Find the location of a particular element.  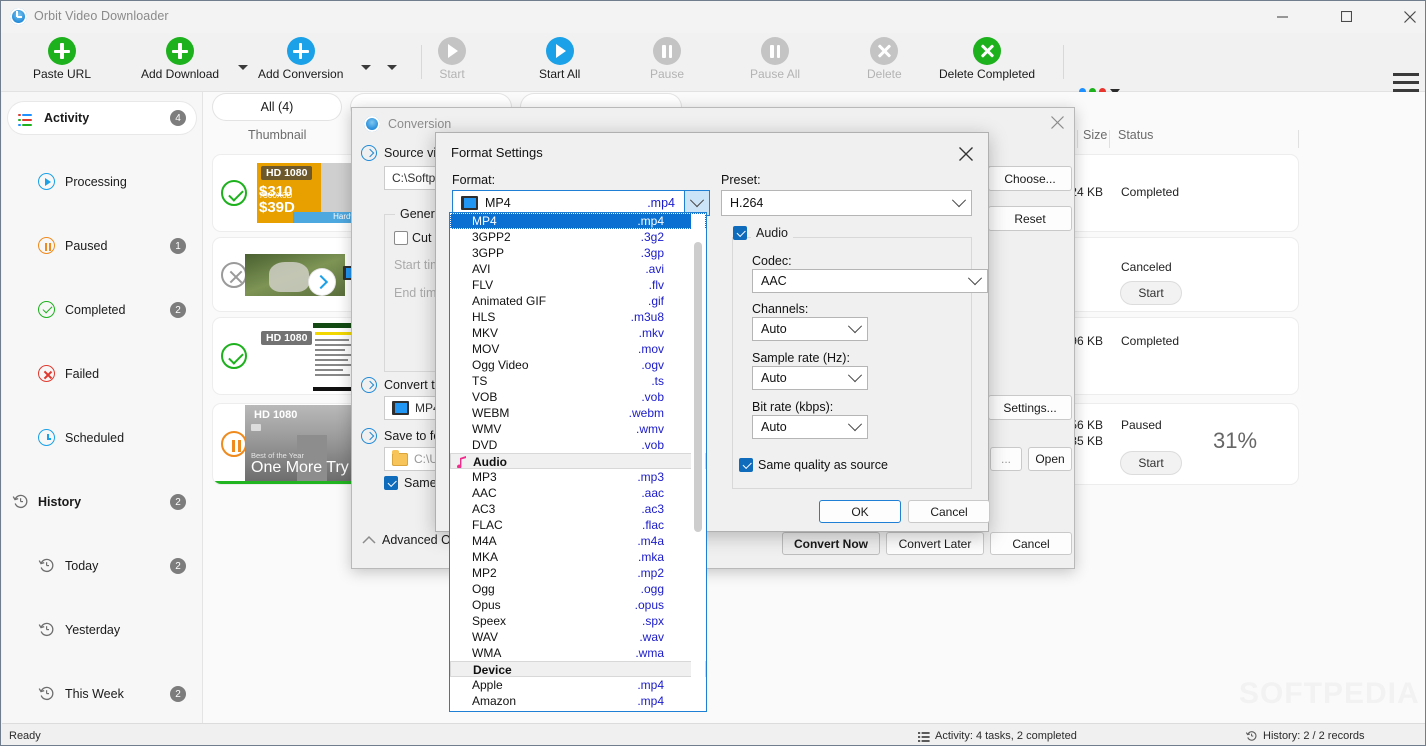

format-option-mkv: MKV .mkv is located at coordinates (578, 333).